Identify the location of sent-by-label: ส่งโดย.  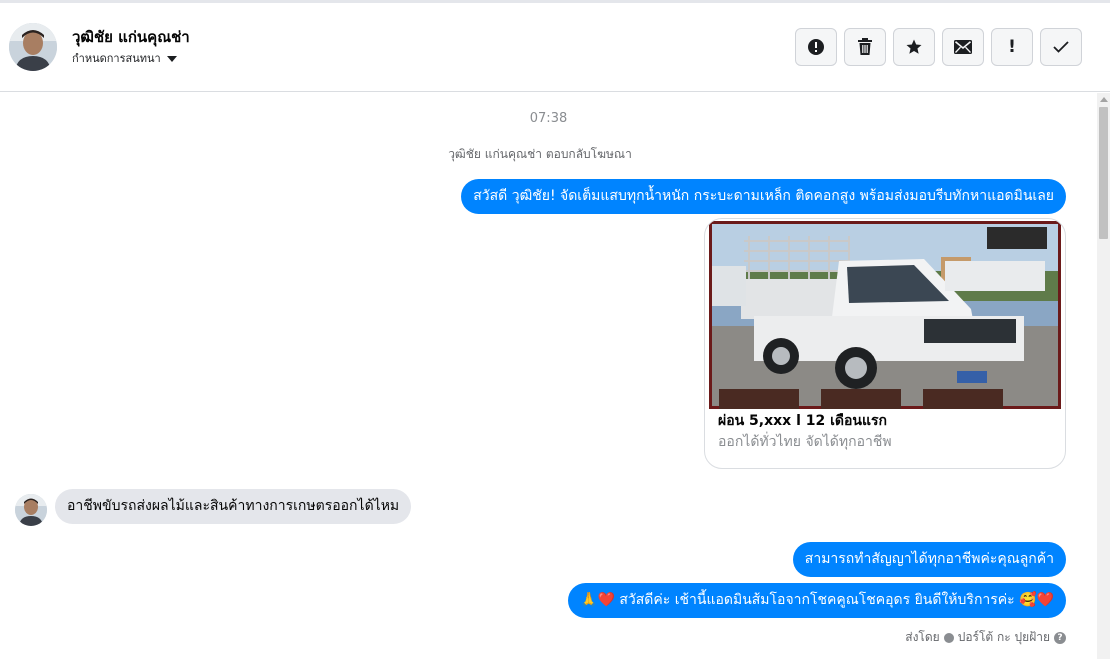
(922, 637).